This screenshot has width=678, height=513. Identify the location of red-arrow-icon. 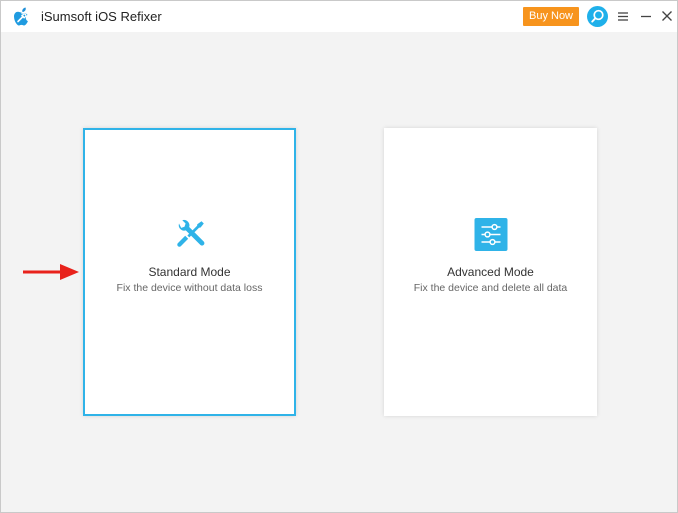
(51, 272).